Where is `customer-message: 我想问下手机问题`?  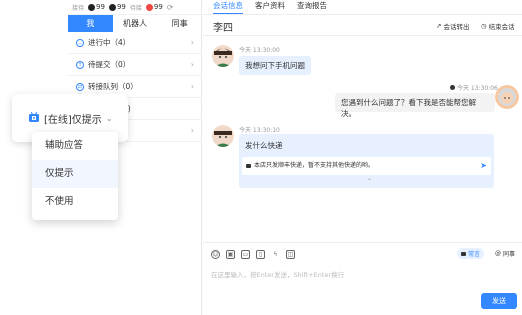
customer-message: 我想问下手机问题 is located at coordinates (275, 65).